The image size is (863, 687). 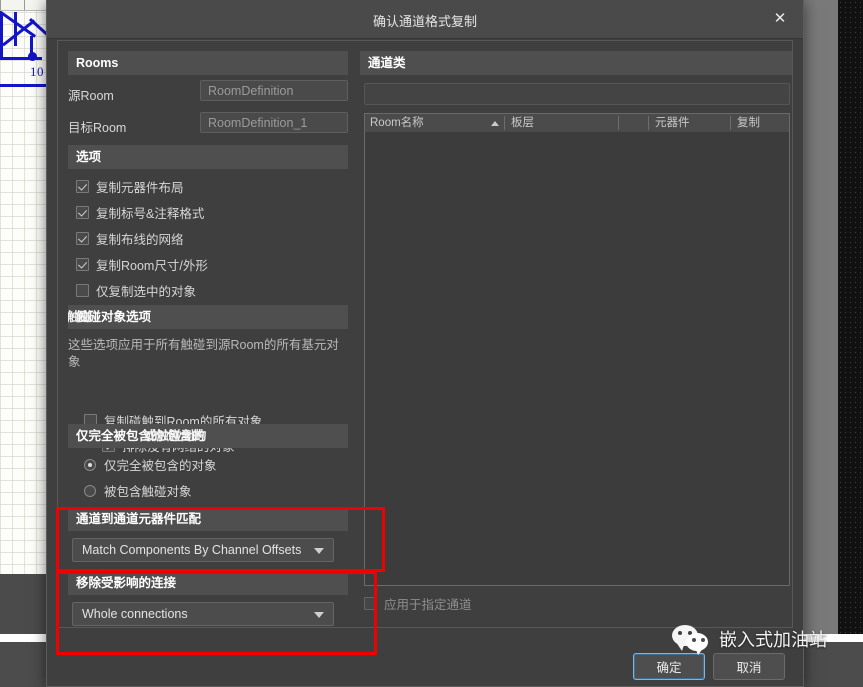 I want to click on column-header-layer: 板层, so click(x=561, y=123).